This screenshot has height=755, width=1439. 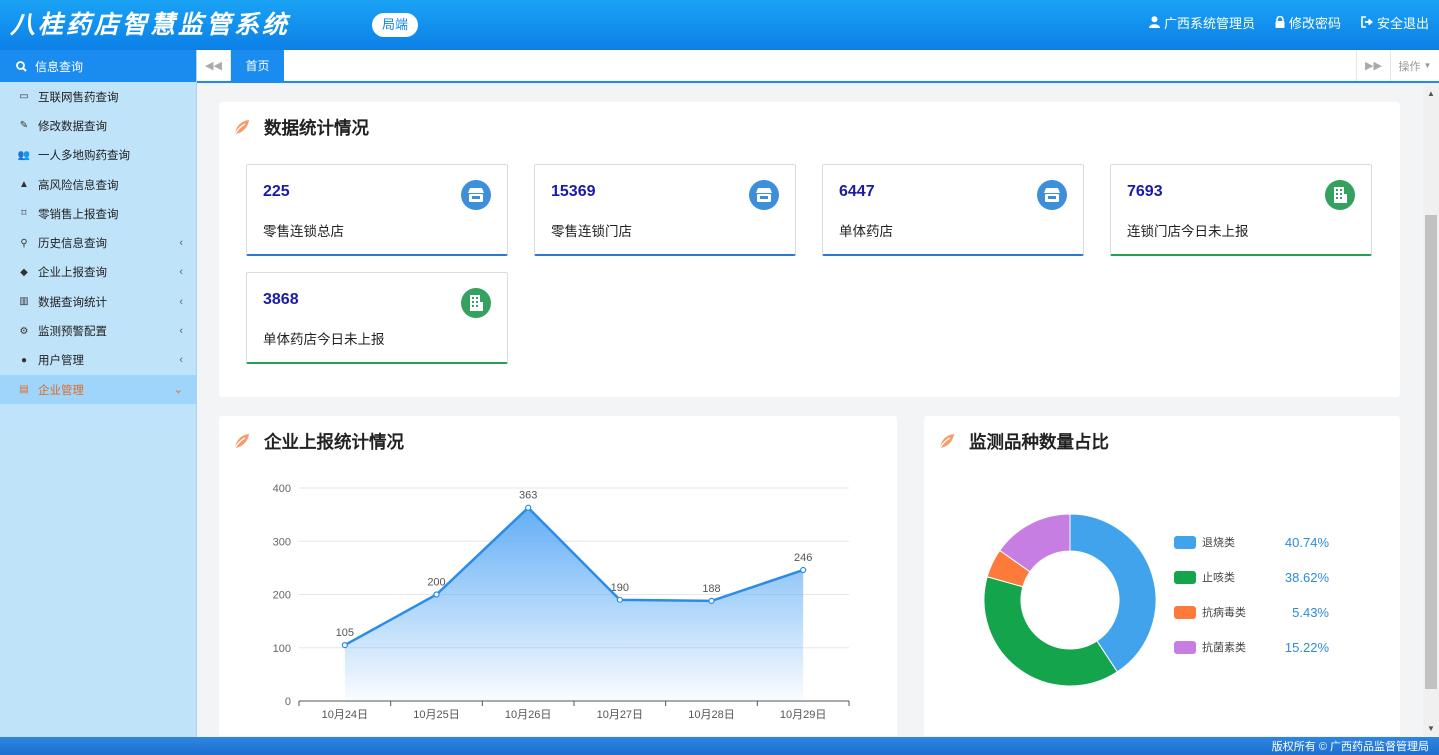 What do you see at coordinates (98, 213) in the screenshot?
I see `sidebar-item-4: ⌑ 零销售上报查询` at bounding box center [98, 213].